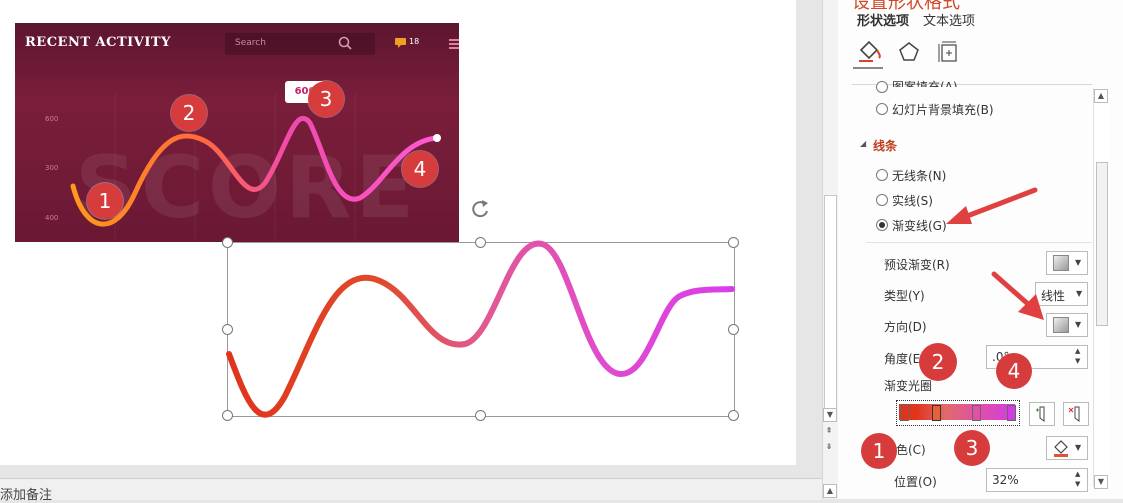 Image resolution: width=1123 pixels, height=503 pixels. Describe the element at coordinates (1061, 448) in the screenshot. I see `paint-bucket-icon` at that location.